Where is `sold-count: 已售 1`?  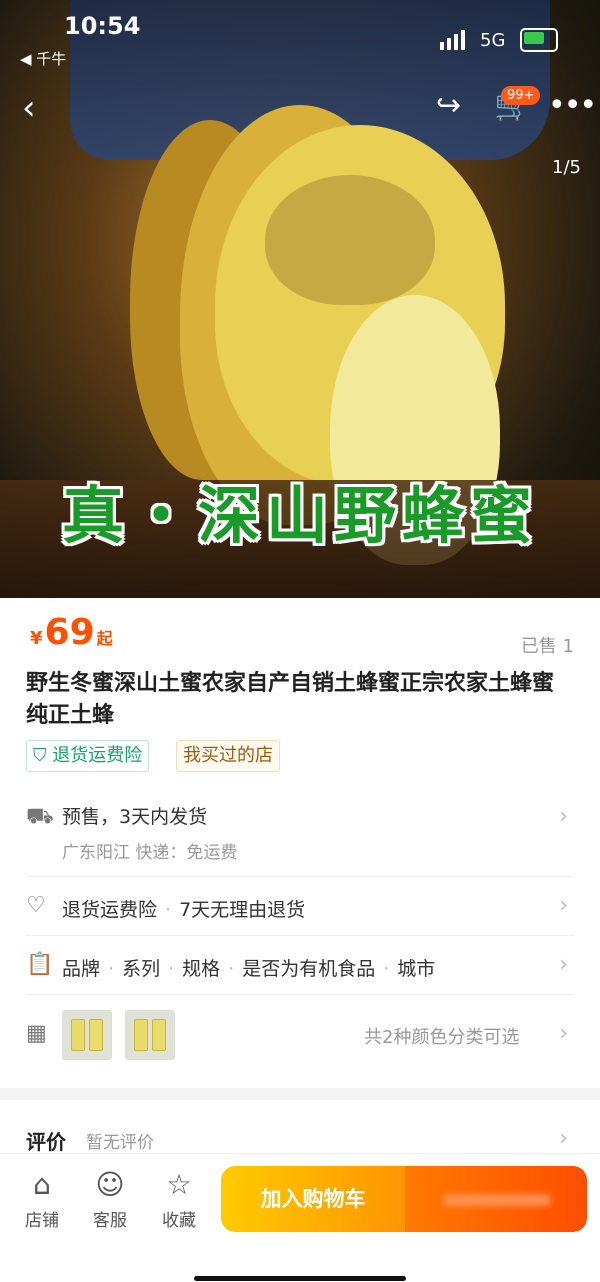
sold-count: 已售 1 is located at coordinates (547, 646).